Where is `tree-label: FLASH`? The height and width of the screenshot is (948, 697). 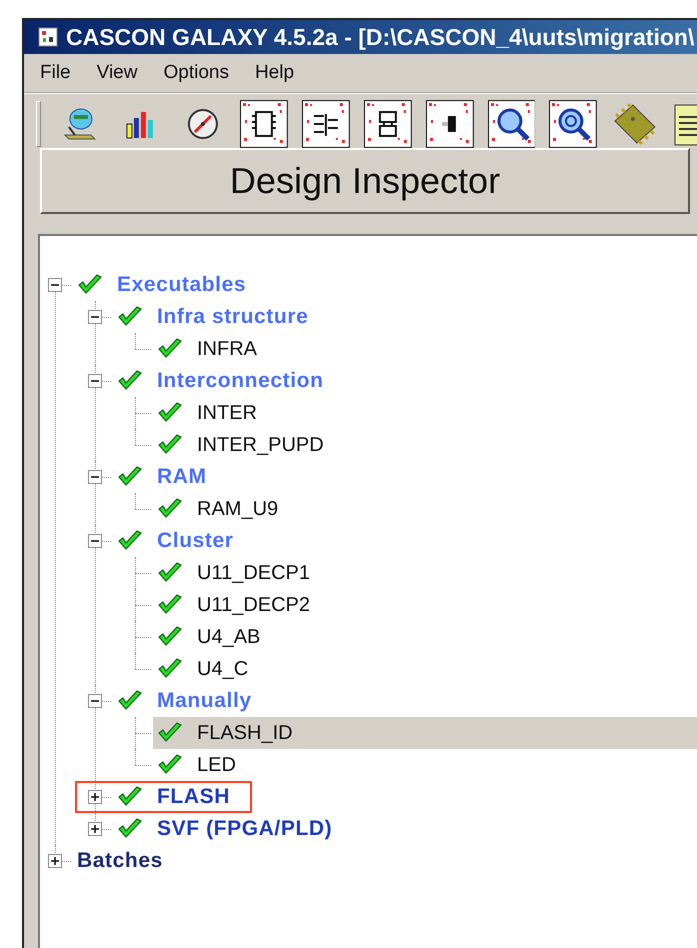
tree-label: FLASH is located at coordinates (193, 797).